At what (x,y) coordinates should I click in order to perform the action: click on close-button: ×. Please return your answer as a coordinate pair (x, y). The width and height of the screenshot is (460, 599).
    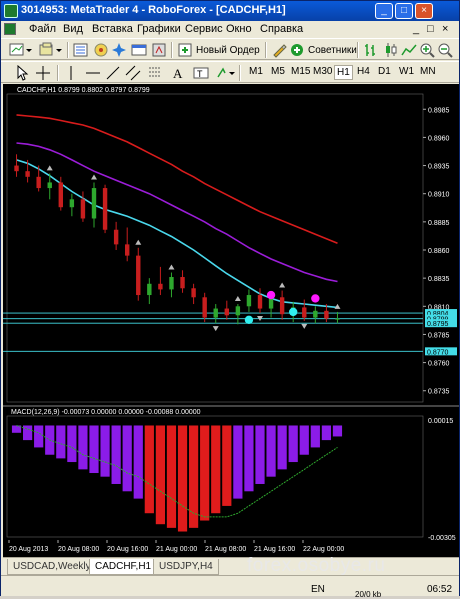
    Looking at the image, I should click on (424, 11).